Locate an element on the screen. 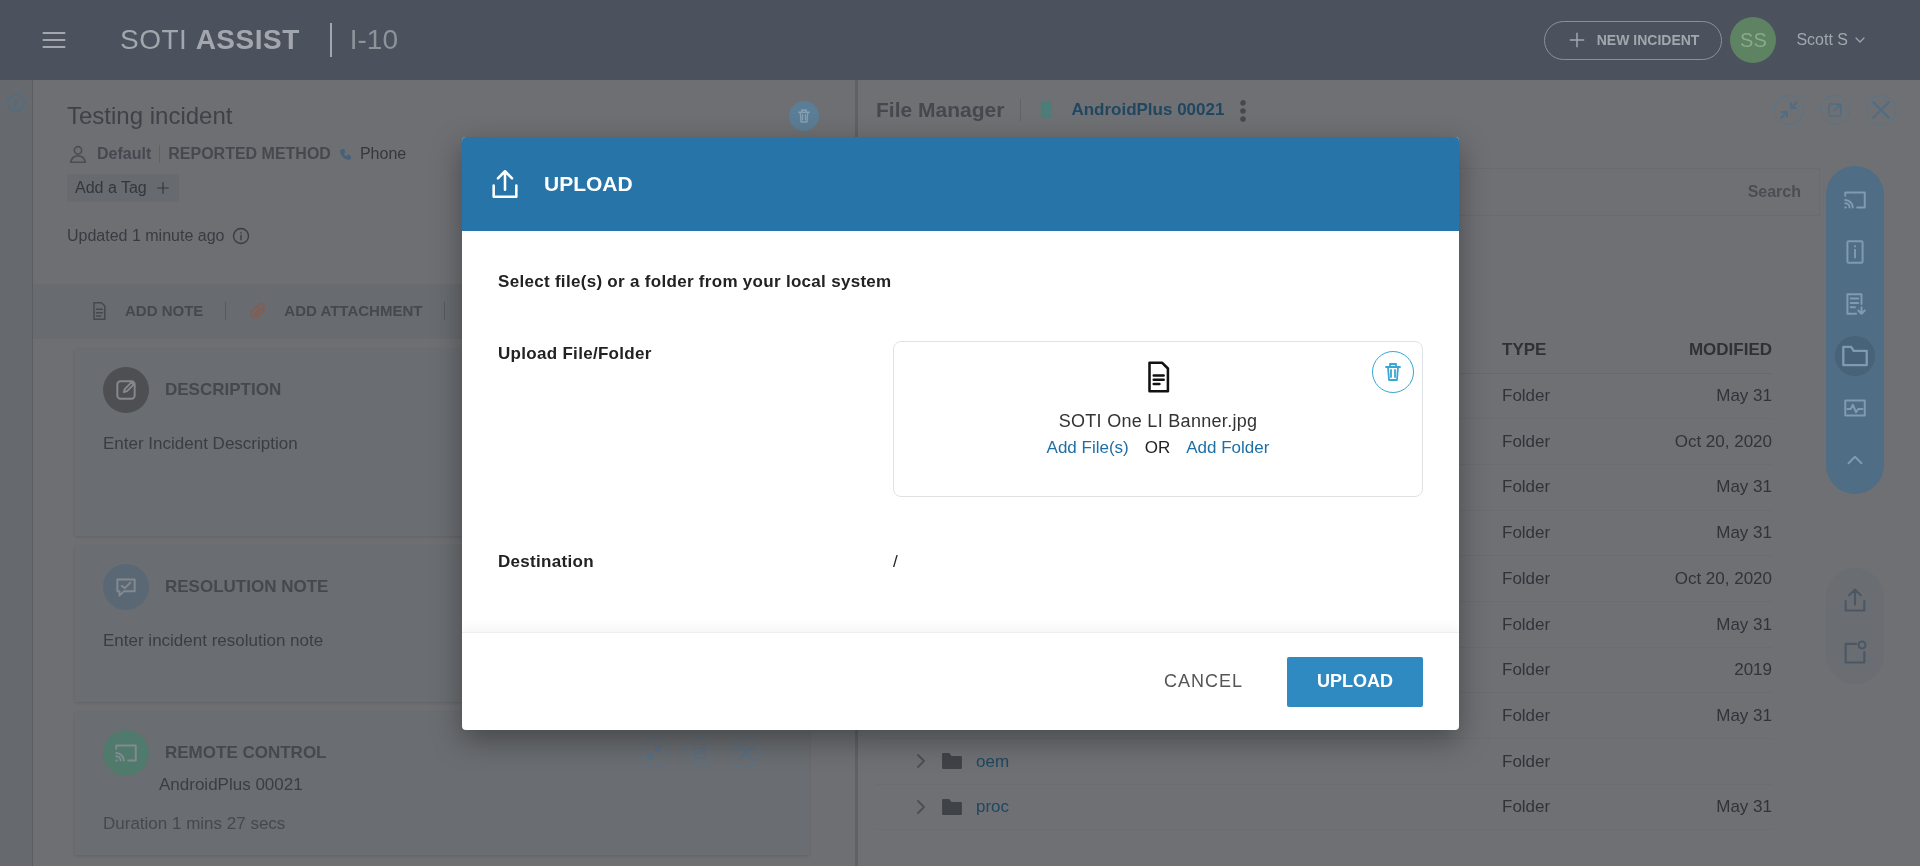 The width and height of the screenshot is (1920, 866). file-name: SOTI One LI Banner.jpg is located at coordinates (1158, 421).